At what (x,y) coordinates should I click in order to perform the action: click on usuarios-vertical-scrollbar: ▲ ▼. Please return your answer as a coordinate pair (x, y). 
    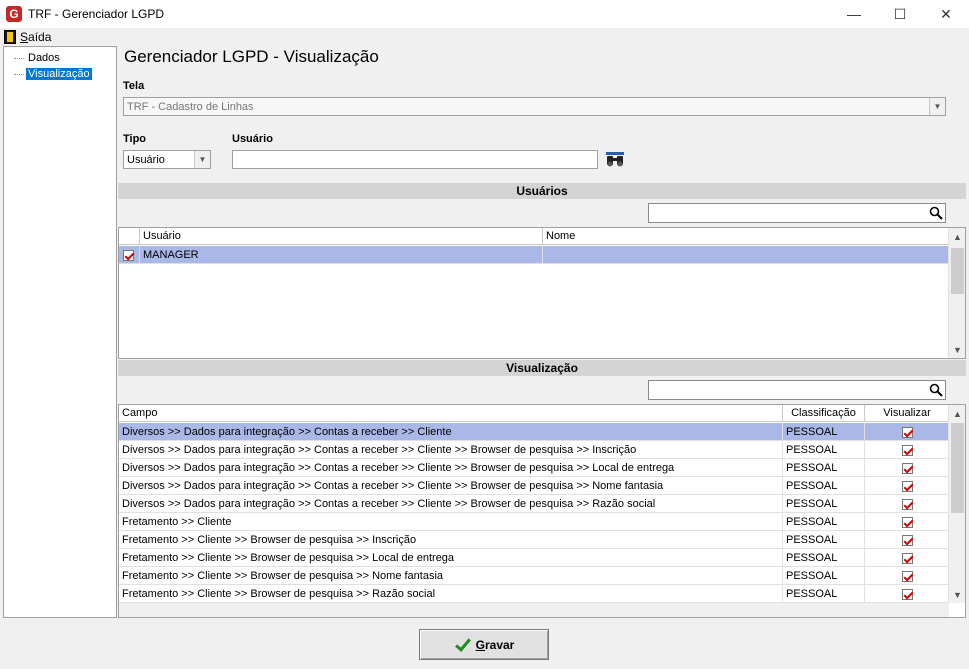
    Looking at the image, I should click on (956, 293).